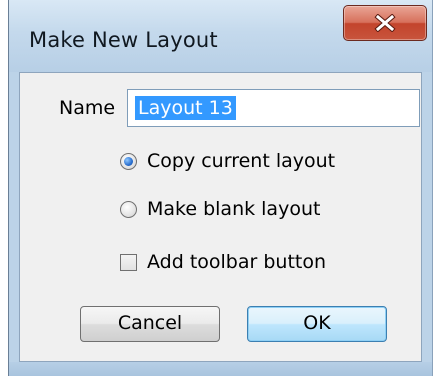  I want to click on close-button, so click(385, 23).